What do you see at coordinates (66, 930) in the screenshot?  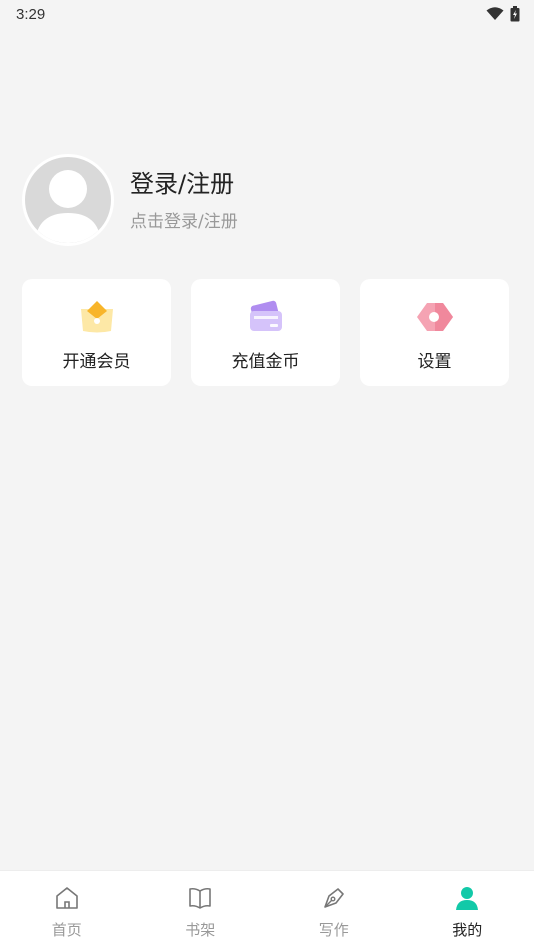 I see `tab-home-label: 首页` at bounding box center [66, 930].